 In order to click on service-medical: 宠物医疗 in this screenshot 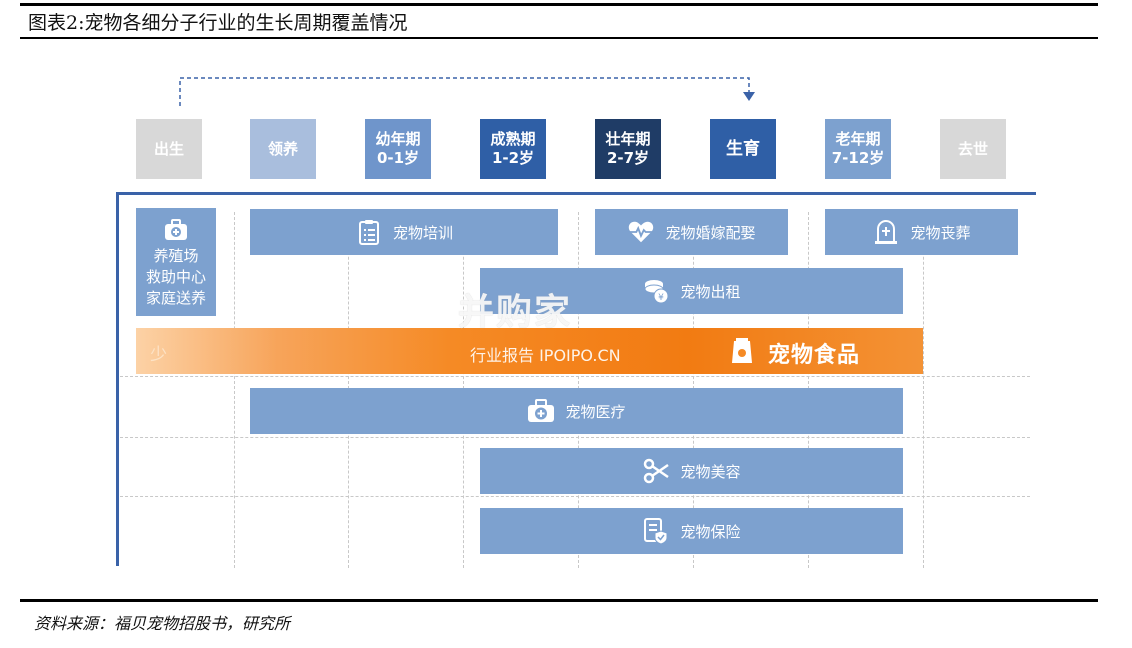, I will do `click(576, 411)`.